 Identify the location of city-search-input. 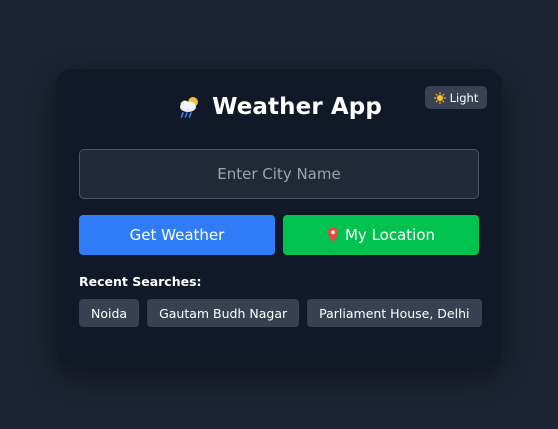
(279, 174).